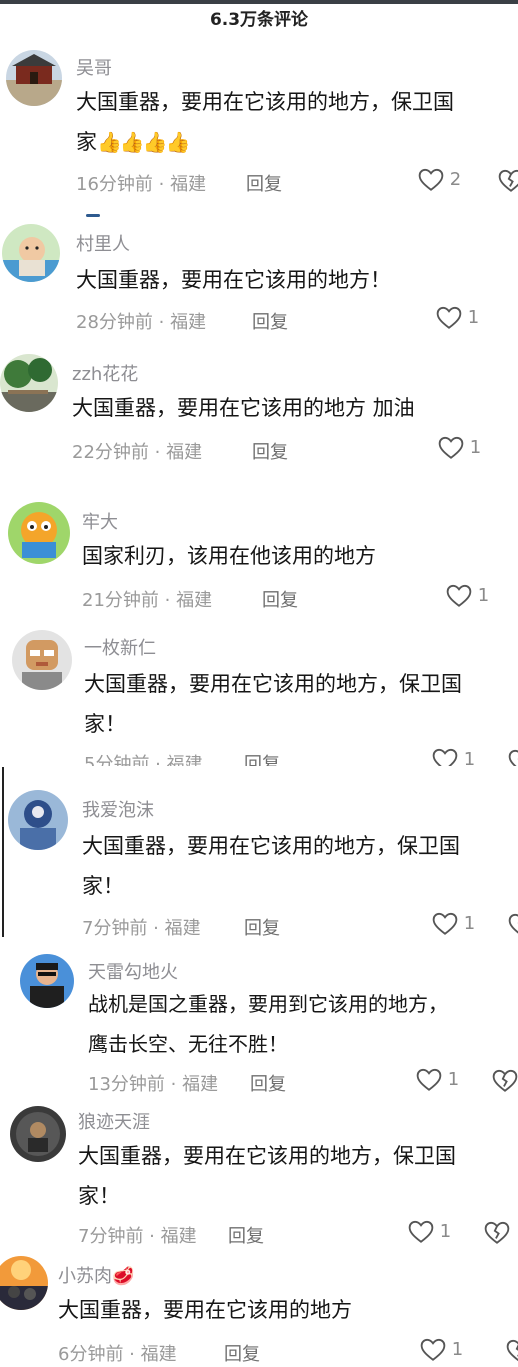  Describe the element at coordinates (153, 1084) in the screenshot. I see `comment-time: 13分钟前 · 福建` at that location.